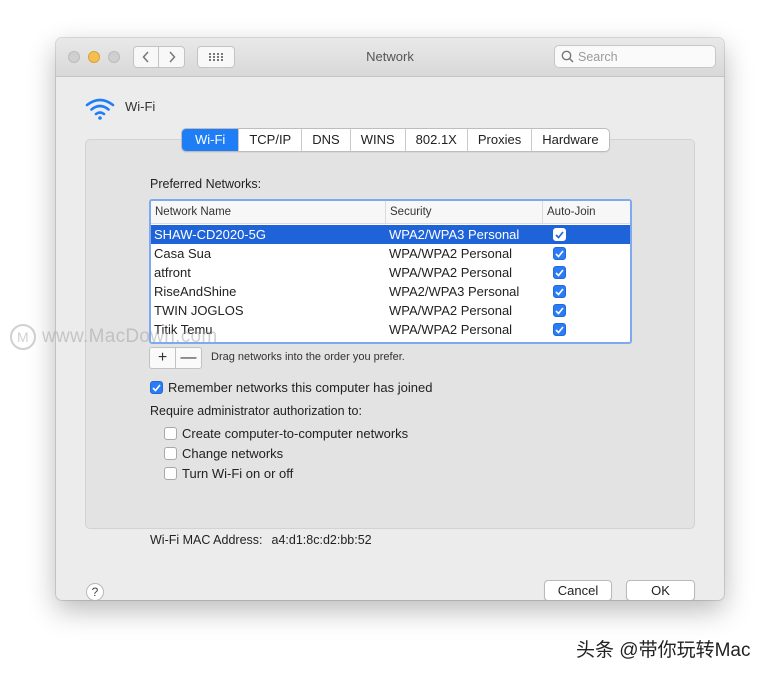 This screenshot has width=780, height=675. I want to click on table-row: SHAW-CD2020-5G WPA2/WPA3 Personal, so click(390, 234).